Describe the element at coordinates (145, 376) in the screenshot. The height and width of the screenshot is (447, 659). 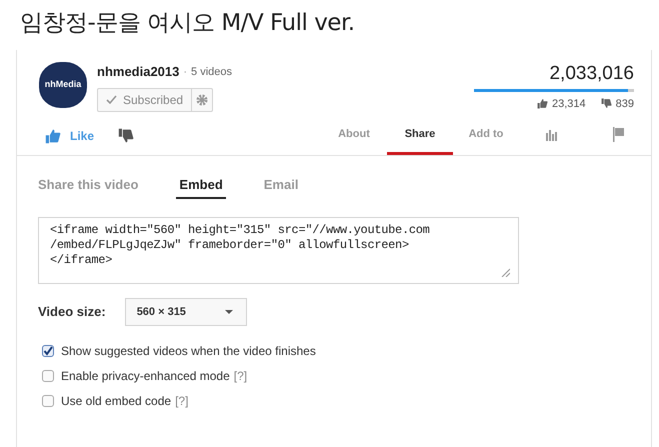
I see `option-label: Enable privacy-enhanced mode` at that location.